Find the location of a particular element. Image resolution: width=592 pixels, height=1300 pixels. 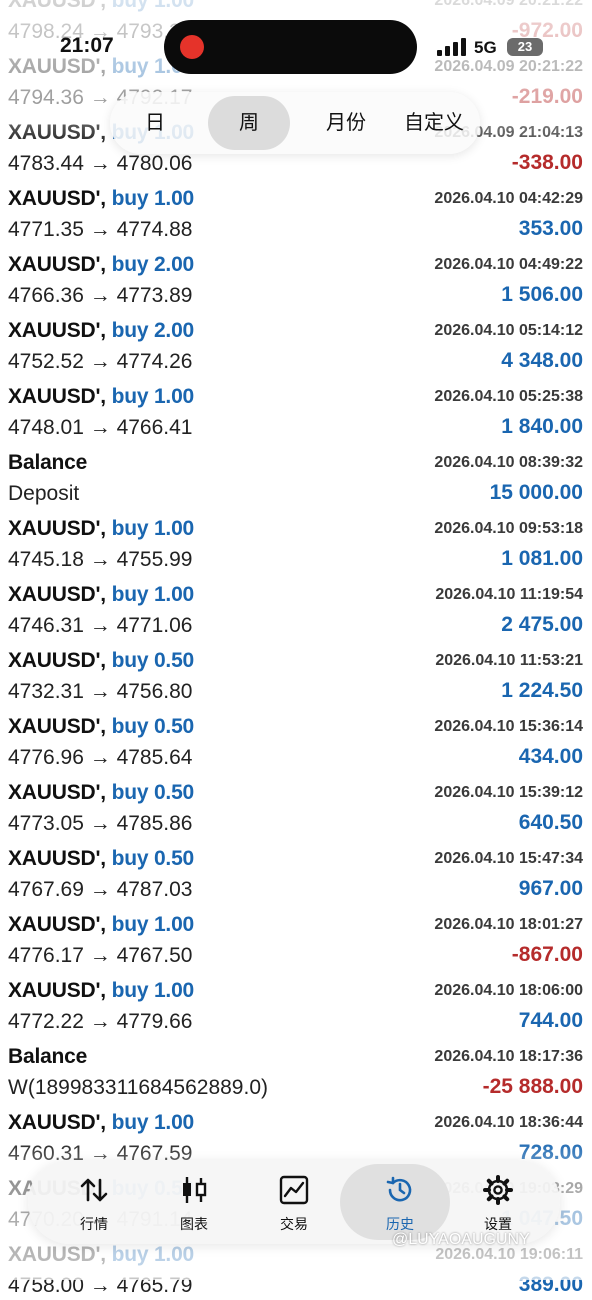

deal-profit: 640.50 is located at coordinates (550, 822).